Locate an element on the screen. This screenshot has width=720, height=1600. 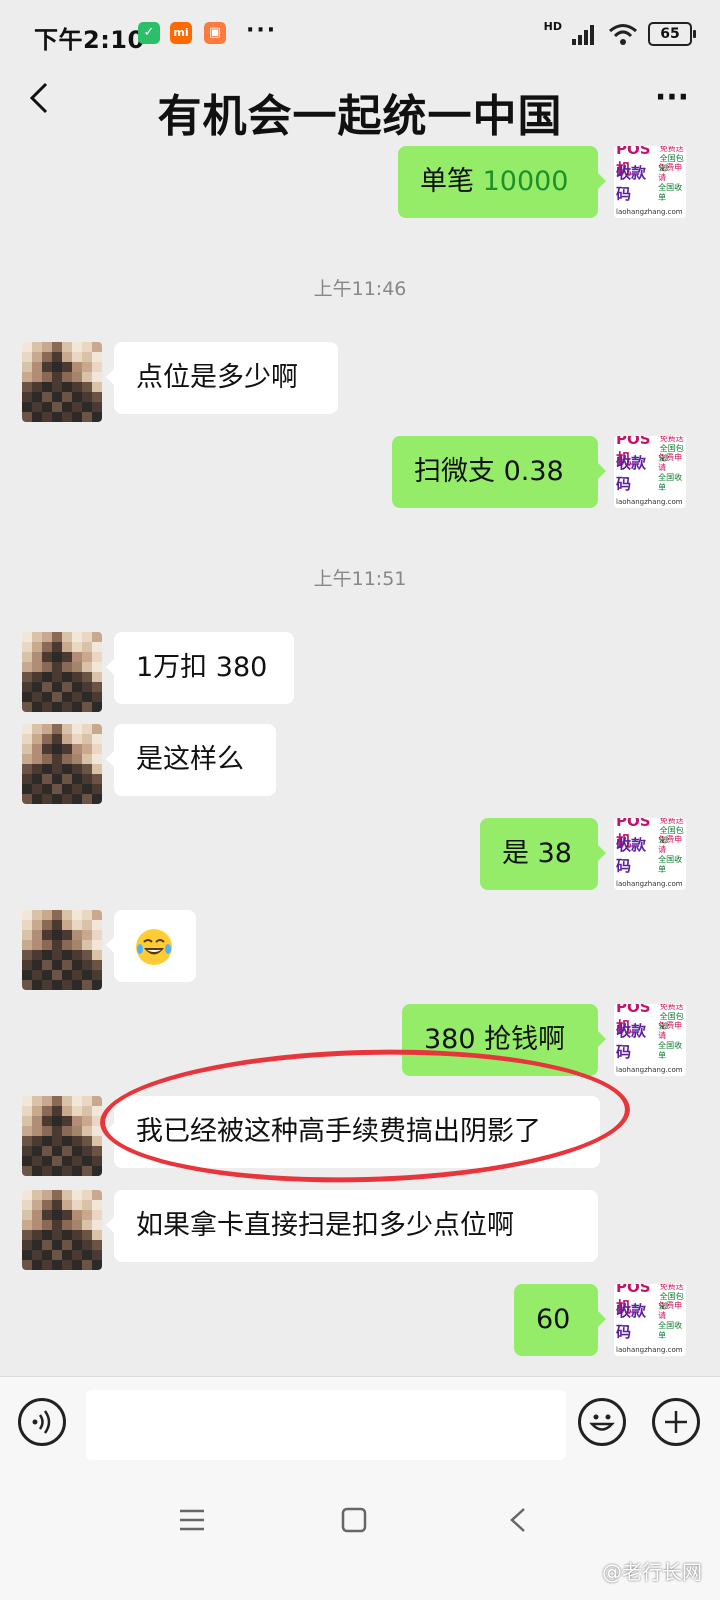
laughing-tears-emoji-icon is located at coordinates (154, 946).